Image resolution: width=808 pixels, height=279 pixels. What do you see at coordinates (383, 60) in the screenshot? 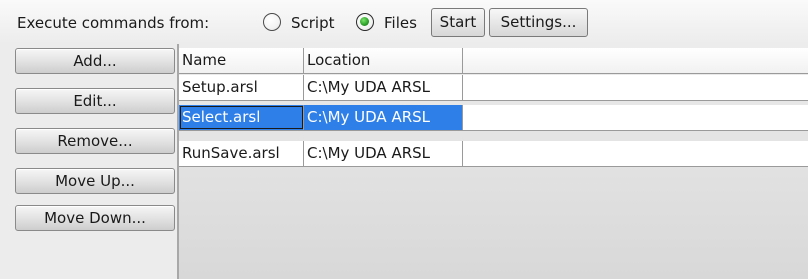
I see `column-header-location: Location` at bounding box center [383, 60].